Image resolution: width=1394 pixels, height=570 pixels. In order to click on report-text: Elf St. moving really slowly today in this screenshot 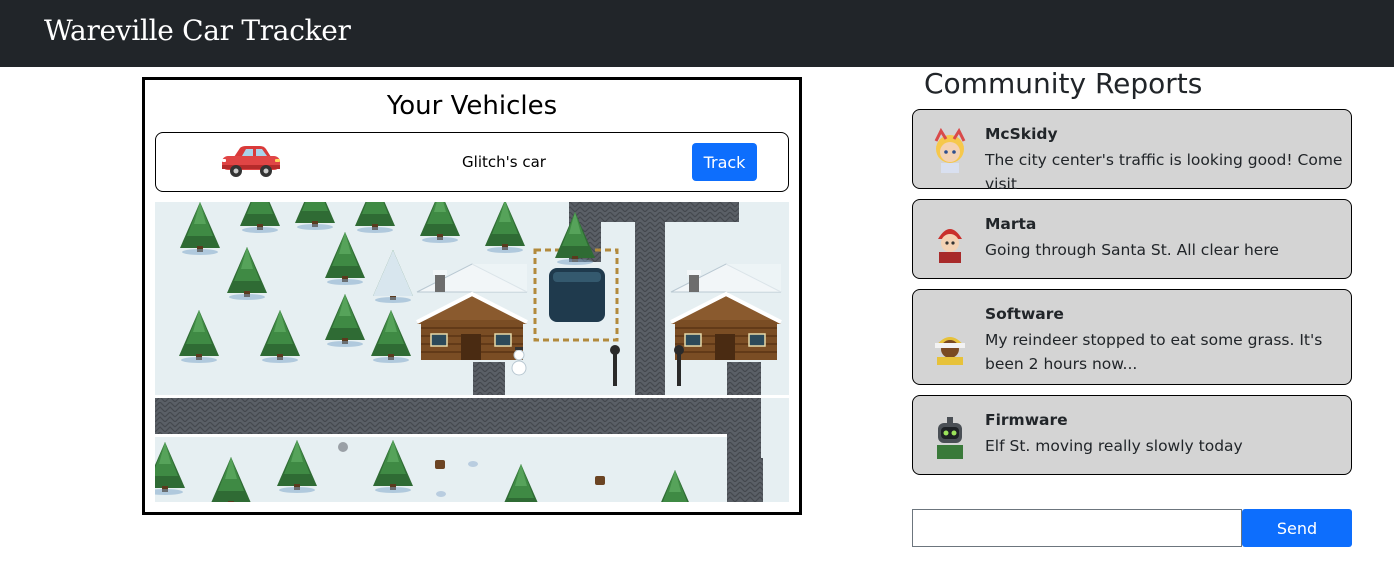, I will do `click(1114, 446)`.